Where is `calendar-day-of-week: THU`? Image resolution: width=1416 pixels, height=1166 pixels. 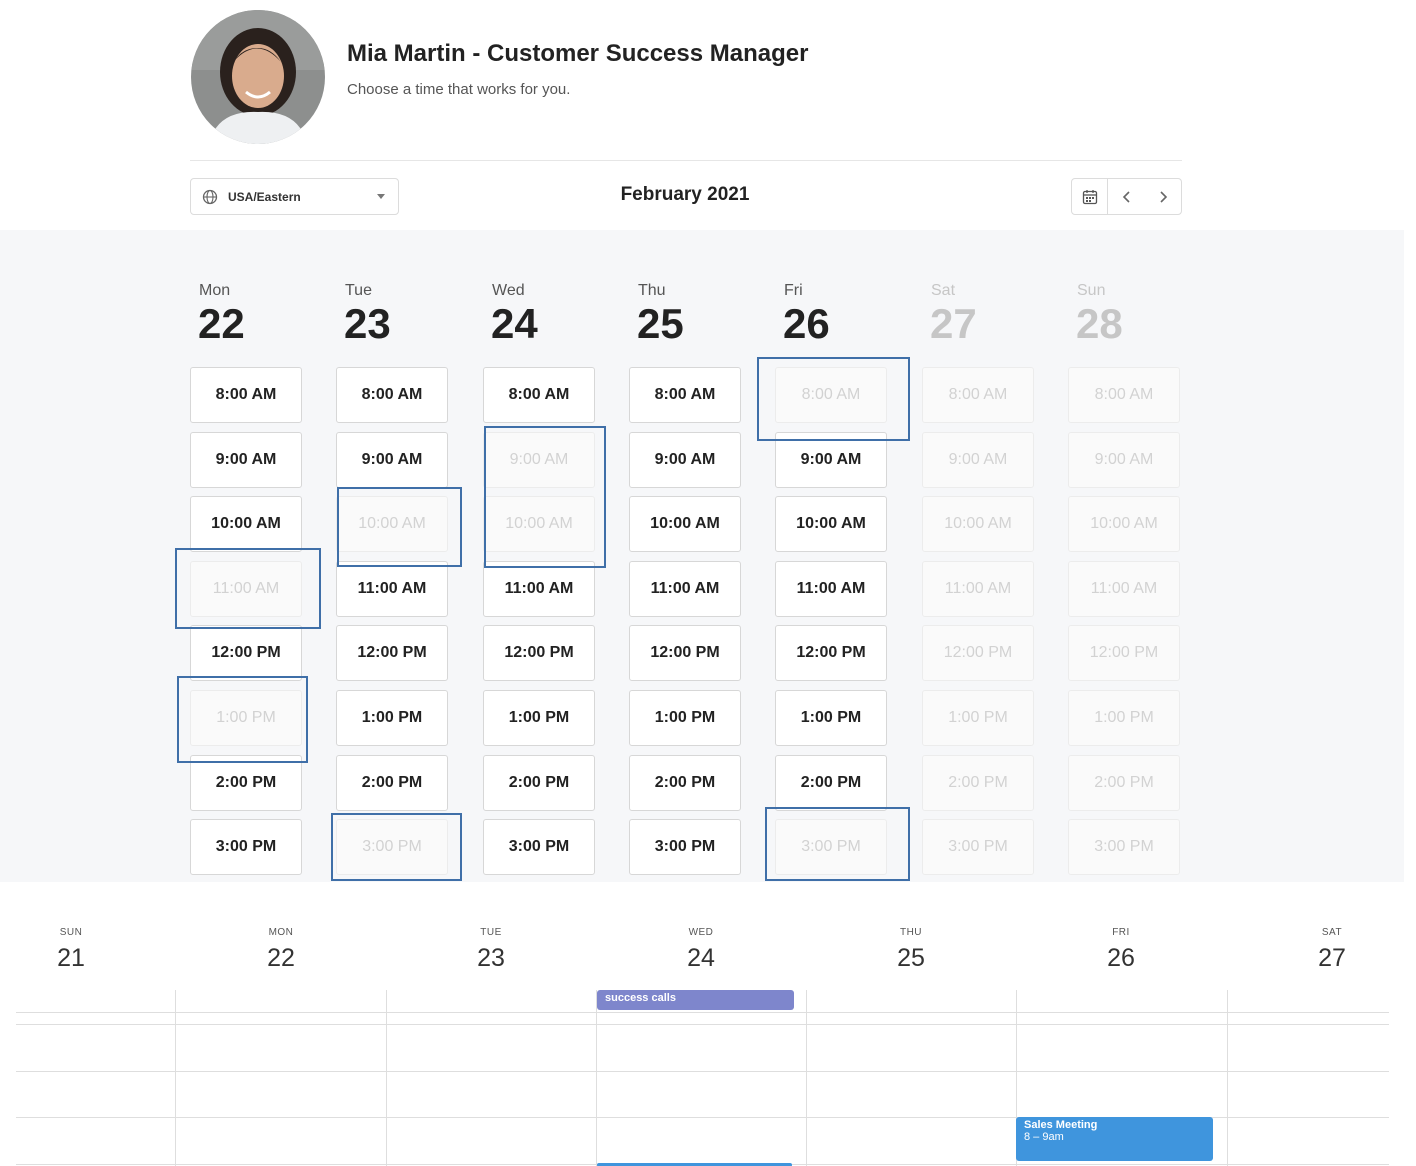
calendar-day-of-week: THU is located at coordinates (911, 932).